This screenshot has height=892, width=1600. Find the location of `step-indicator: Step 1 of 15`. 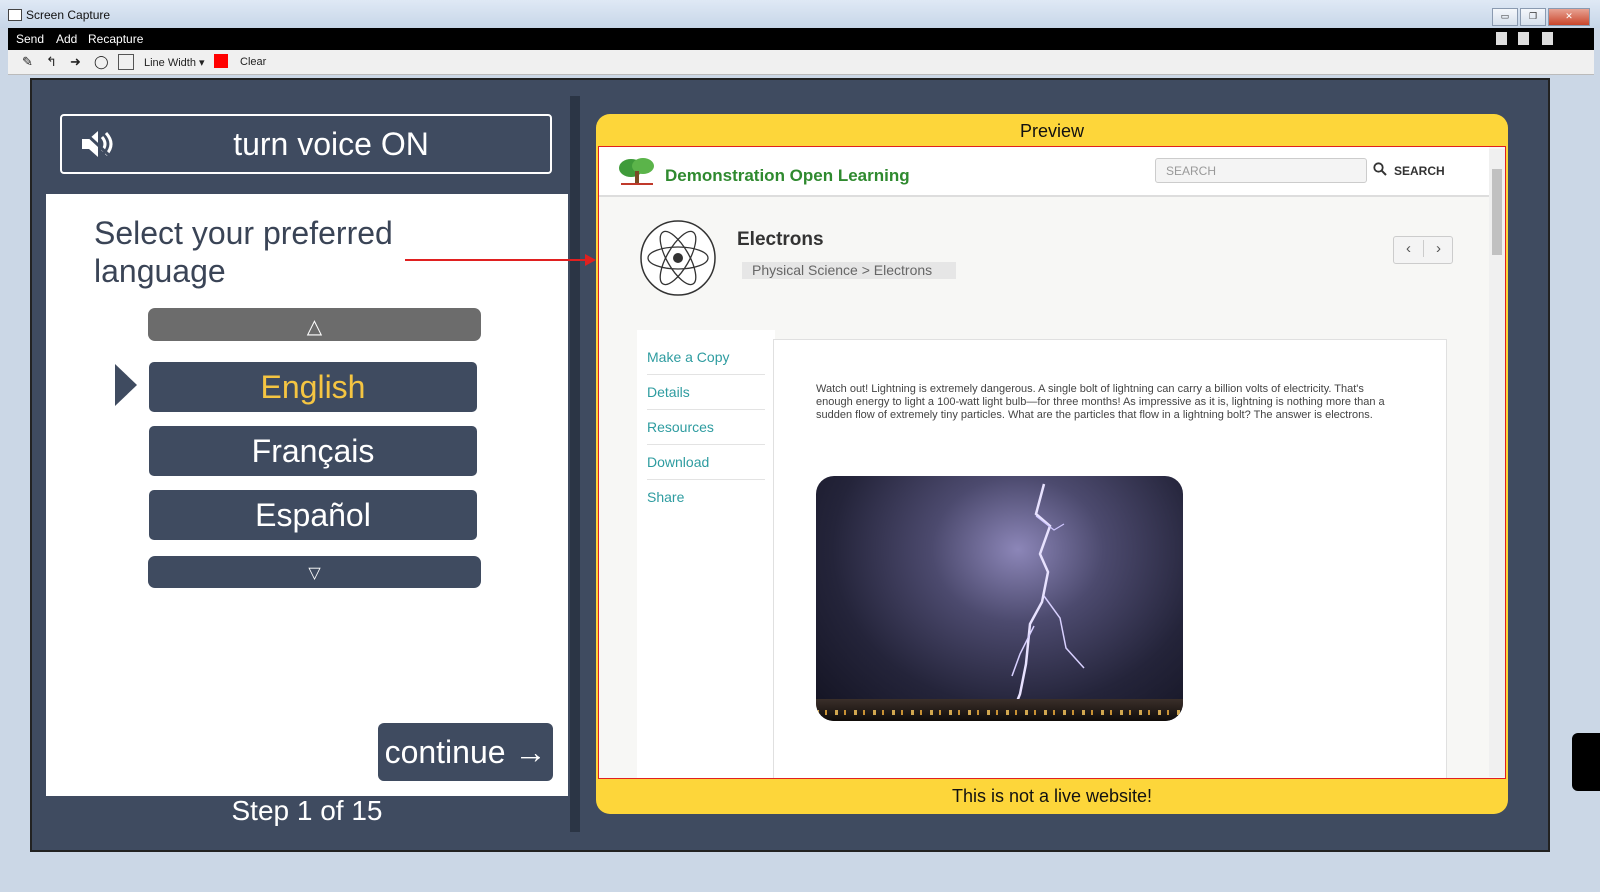

step-indicator: Step 1 of 15 is located at coordinates (307, 810).